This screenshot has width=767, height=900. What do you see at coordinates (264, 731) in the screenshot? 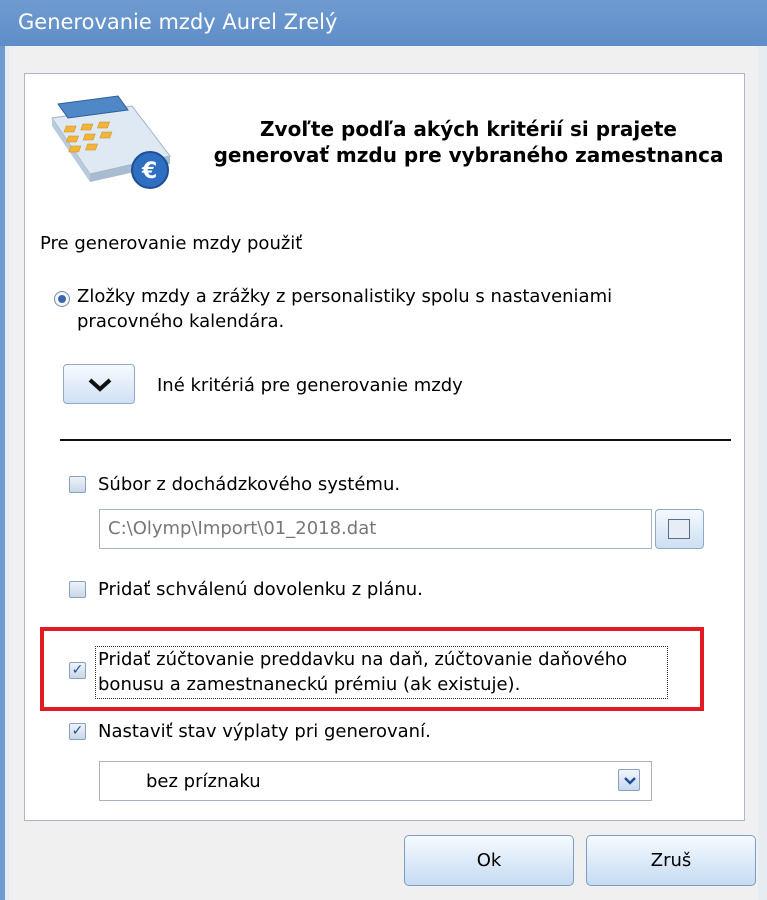
I see `payout-label: Nastaviť stav výplaty pri generovaní.` at bounding box center [264, 731].